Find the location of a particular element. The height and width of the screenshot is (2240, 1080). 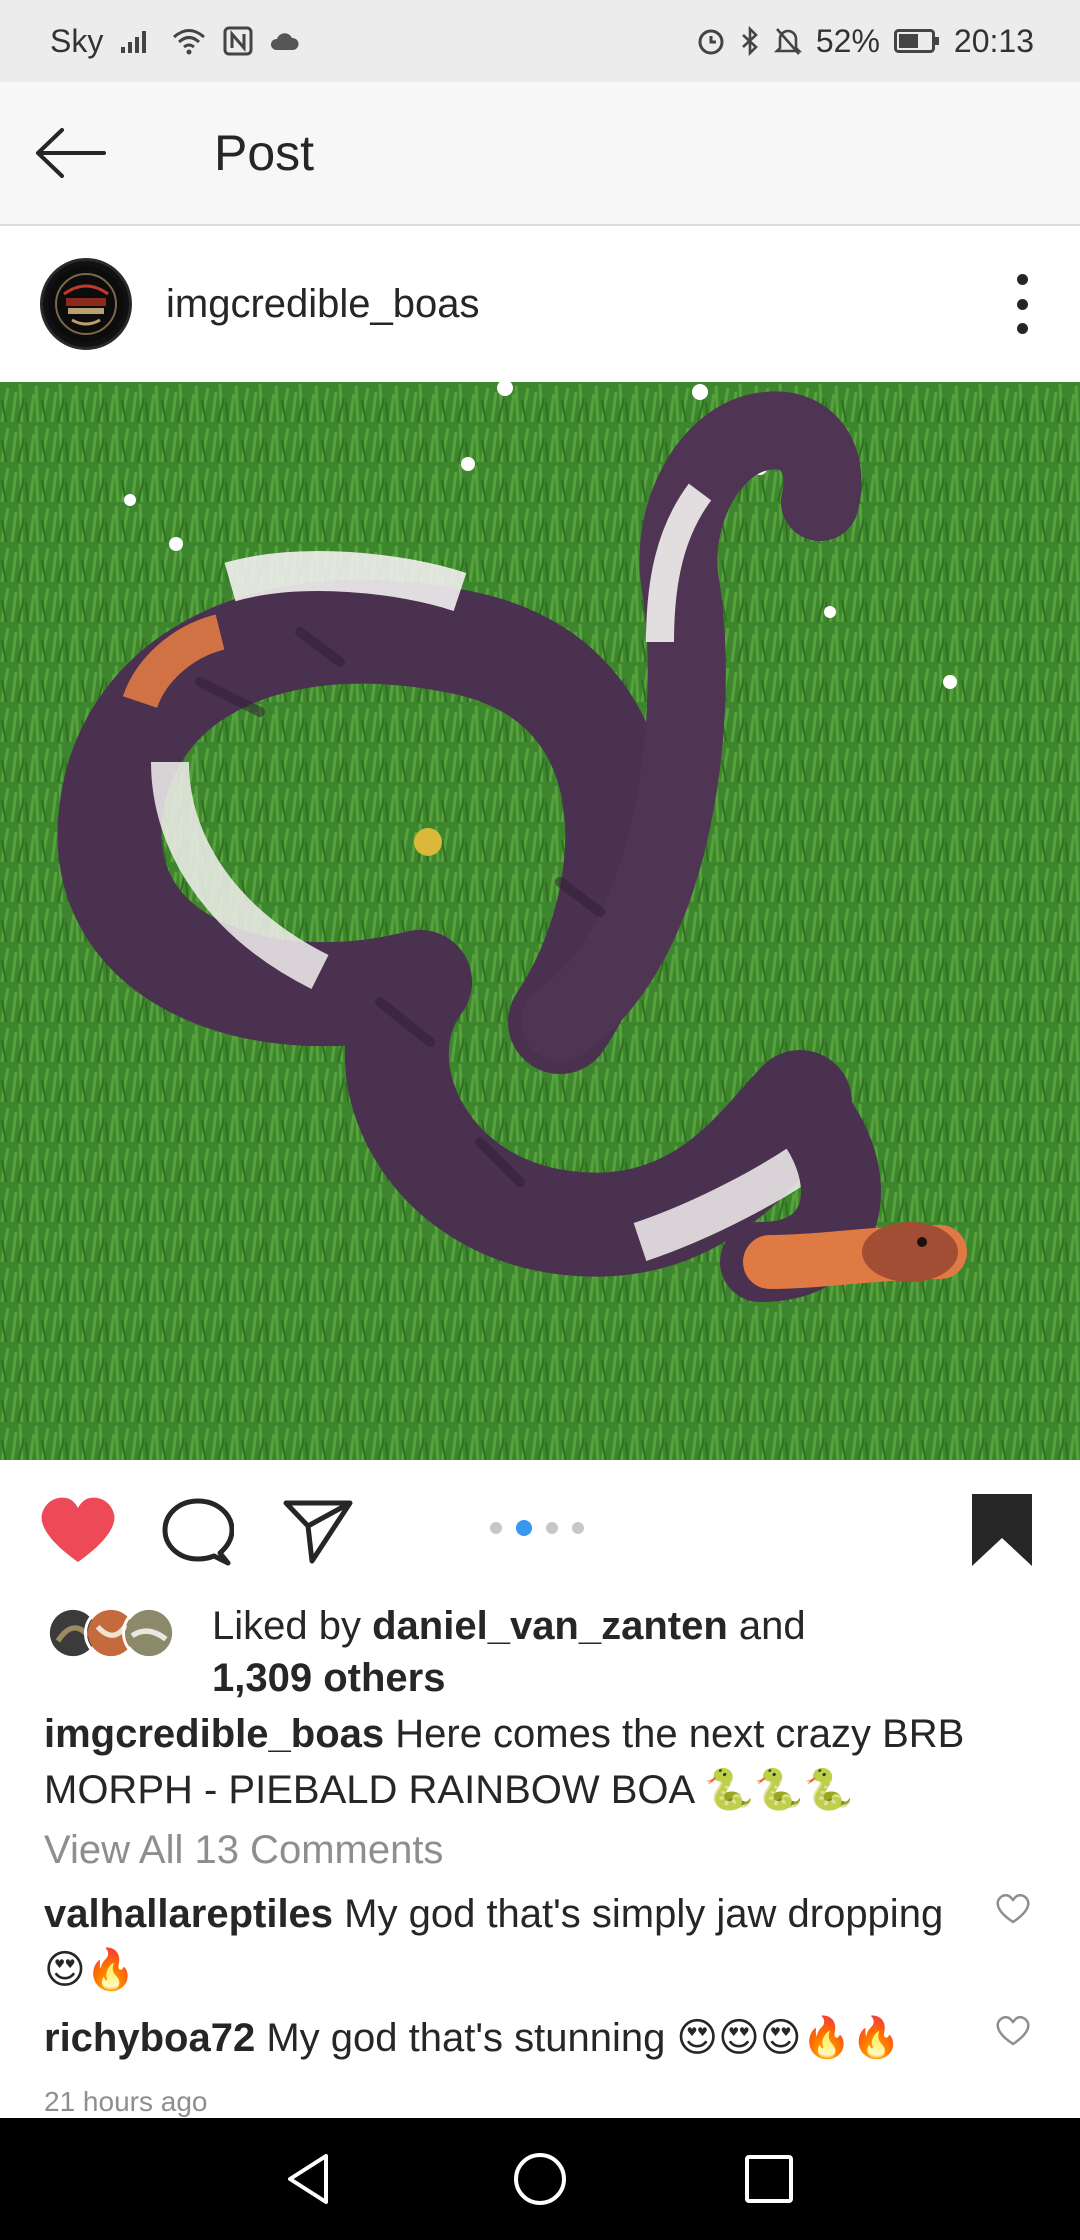

post-actions is located at coordinates (540, 1528).